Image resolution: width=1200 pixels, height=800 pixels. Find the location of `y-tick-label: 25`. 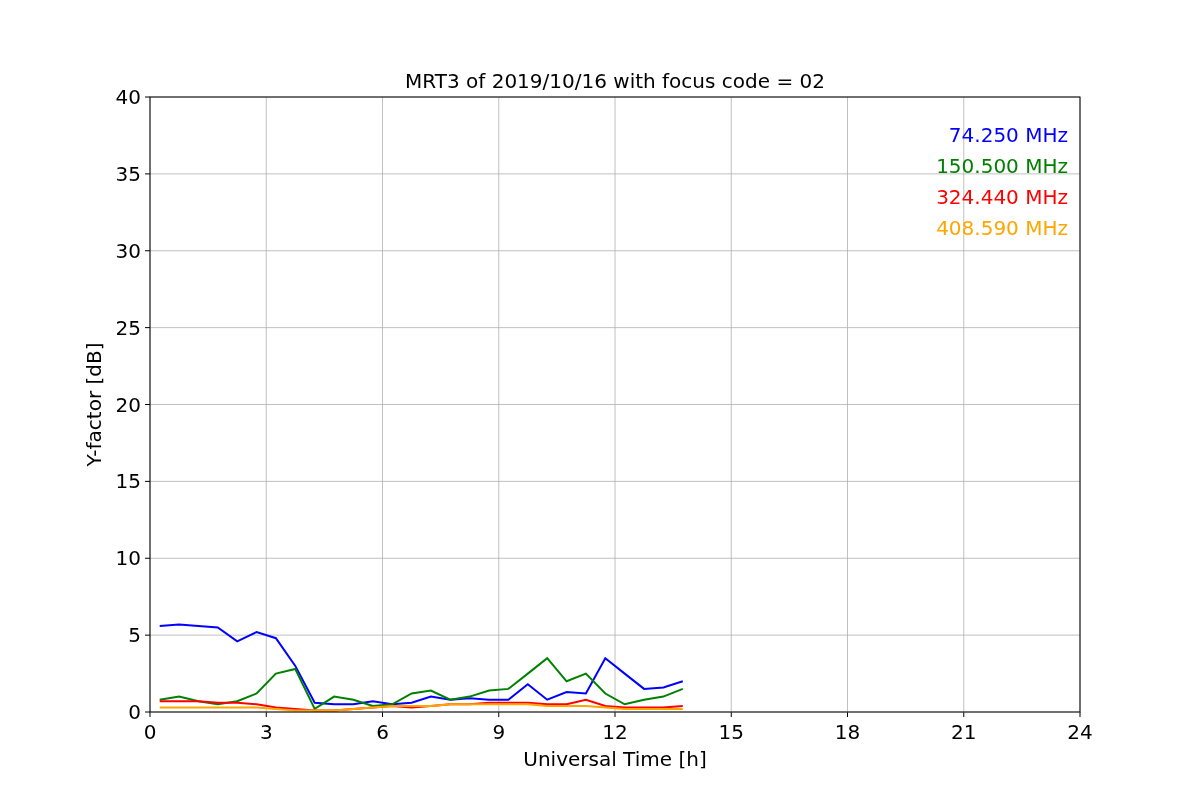

y-tick-label: 25 is located at coordinates (128, 327).